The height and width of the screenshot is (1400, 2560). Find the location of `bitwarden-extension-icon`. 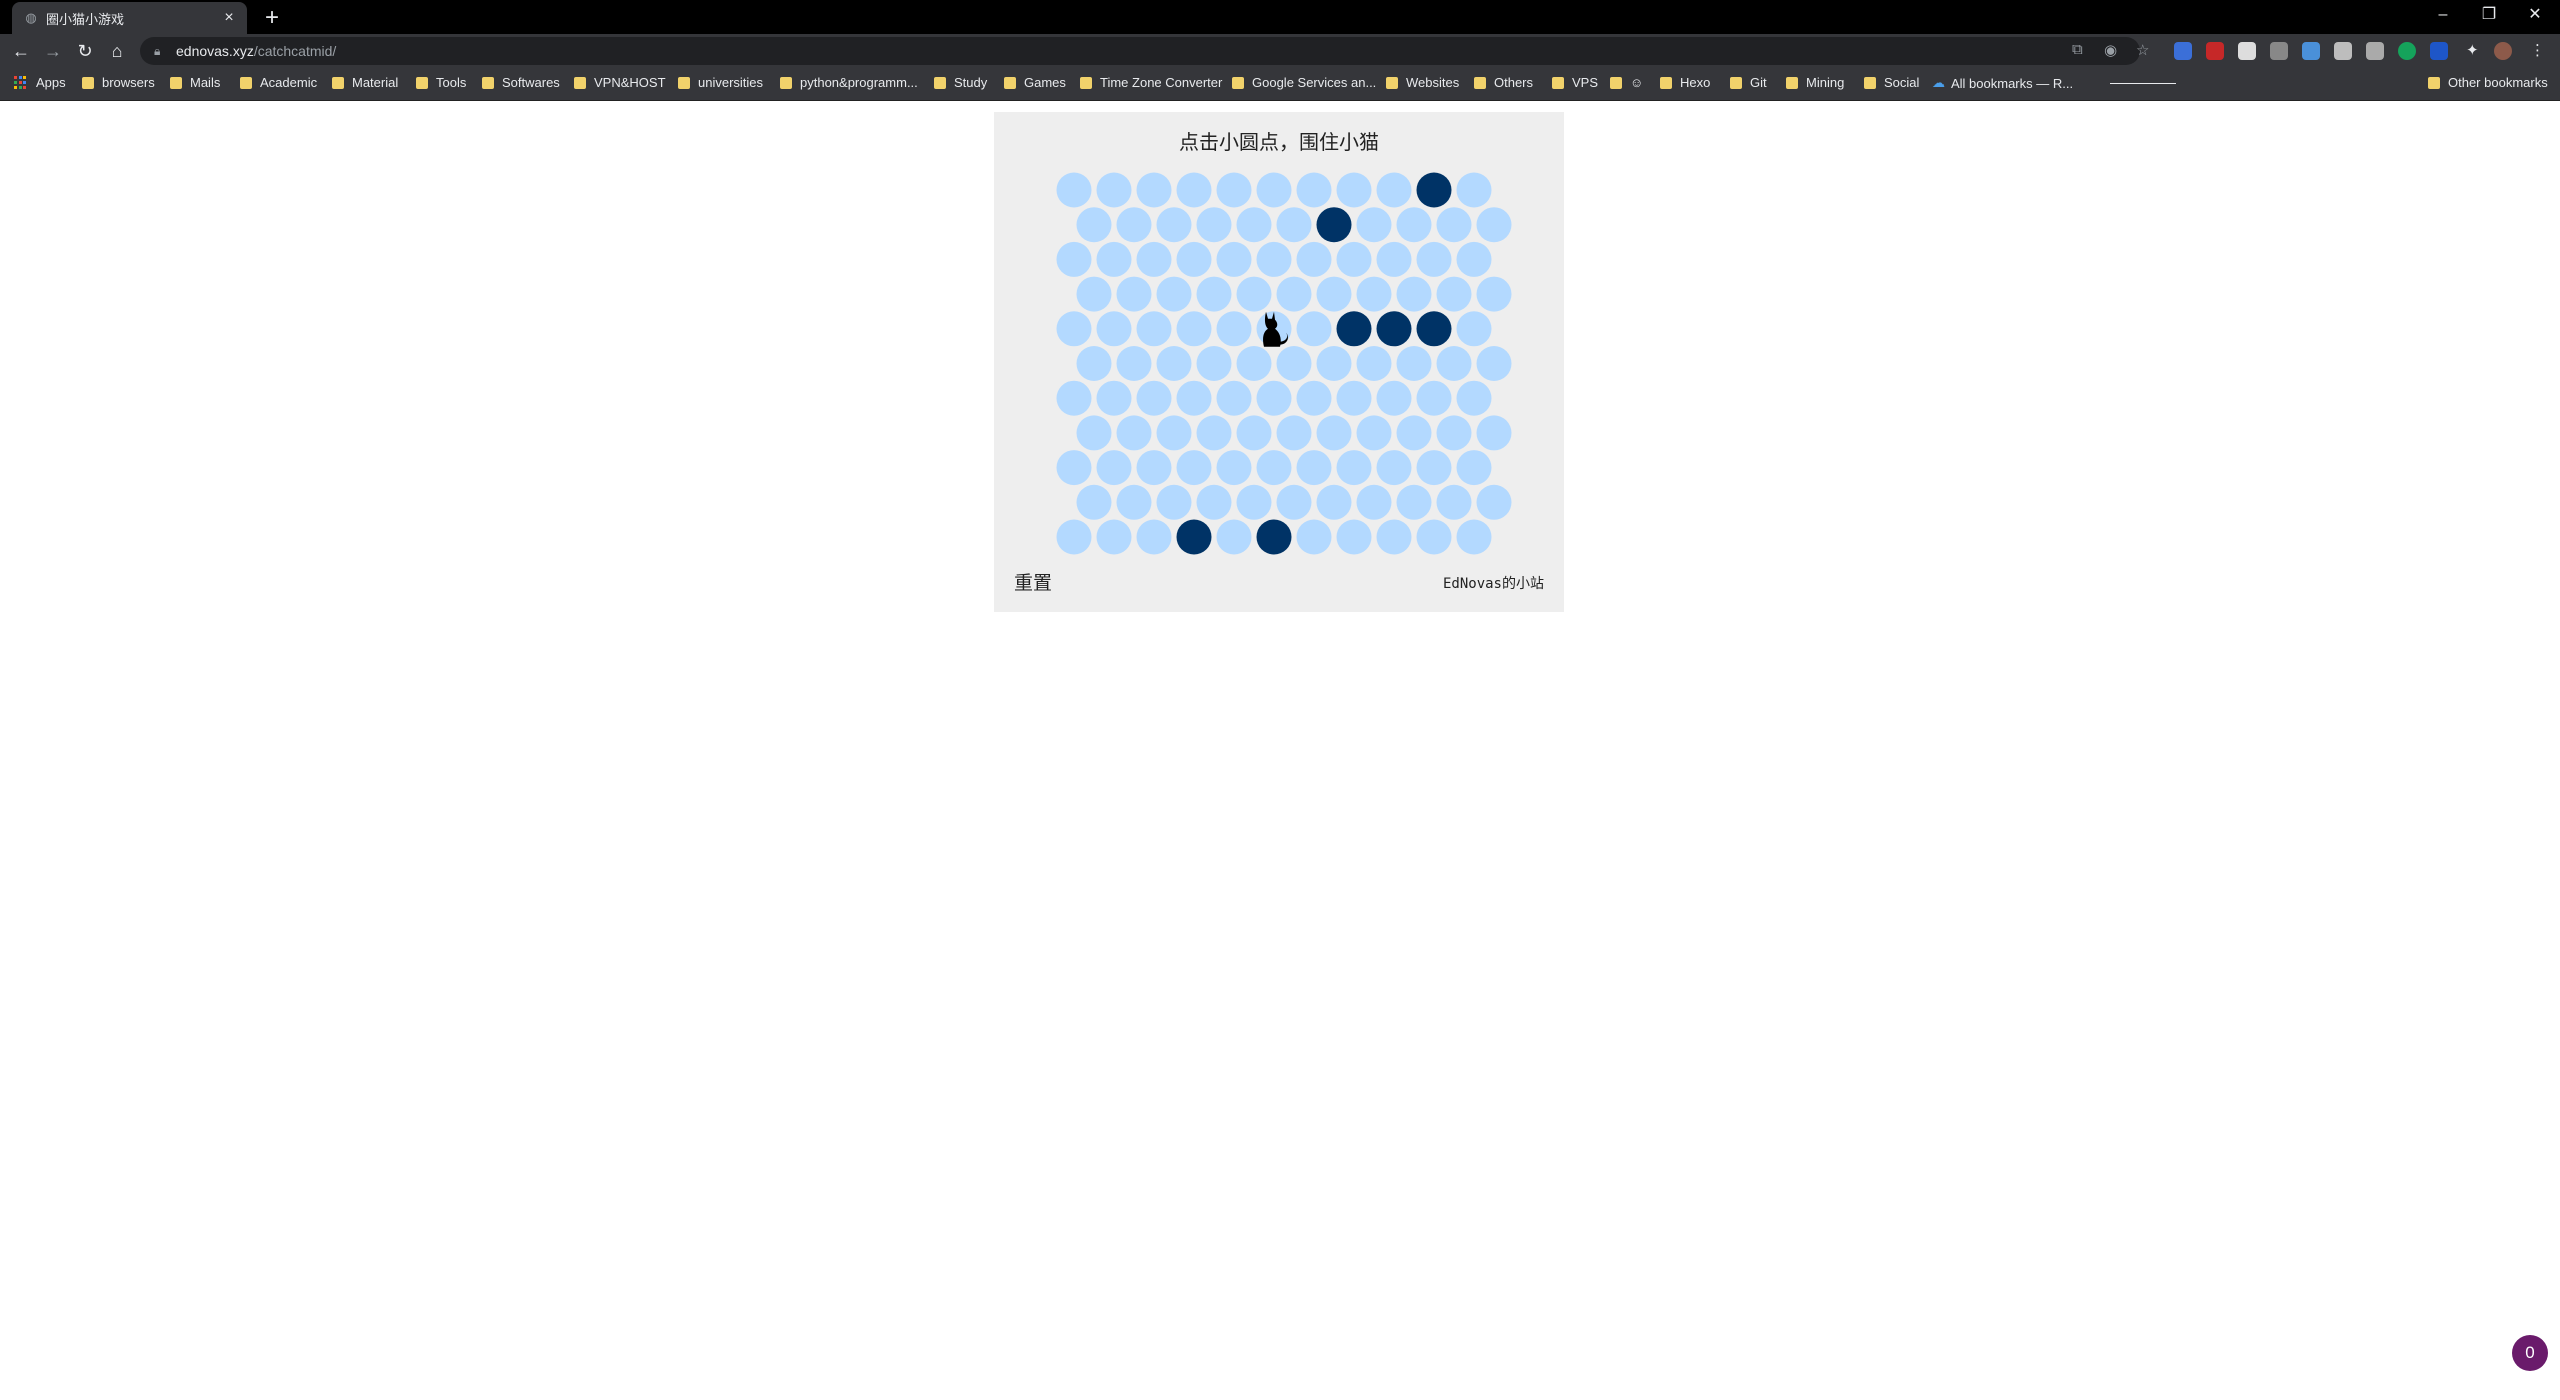

bitwarden-extension-icon is located at coordinates (2439, 51).